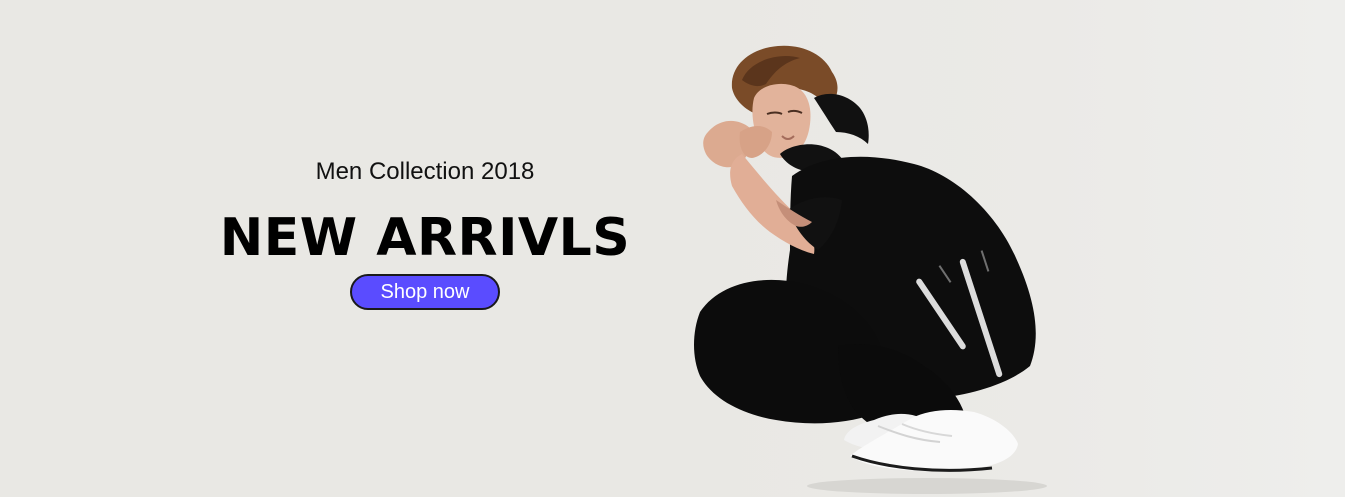  Describe the element at coordinates (425, 238) in the screenshot. I see `hero-headline: NEW ARRIVLS` at that location.